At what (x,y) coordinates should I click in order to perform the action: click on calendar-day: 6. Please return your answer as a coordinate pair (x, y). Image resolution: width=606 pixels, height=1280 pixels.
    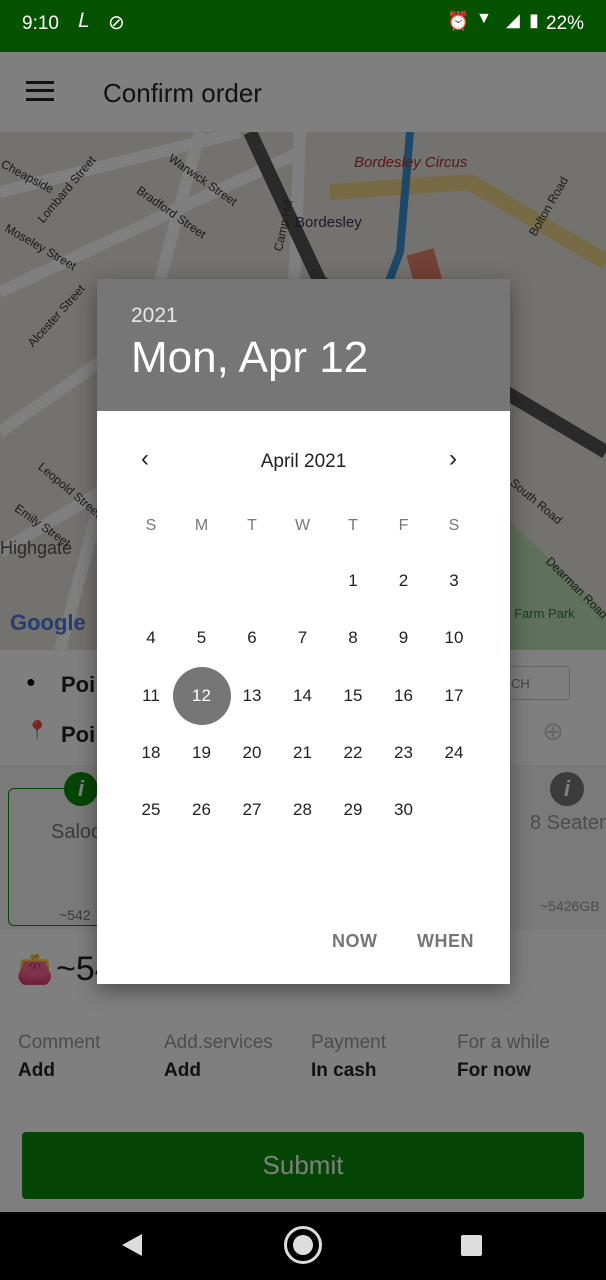
    Looking at the image, I should click on (252, 638).